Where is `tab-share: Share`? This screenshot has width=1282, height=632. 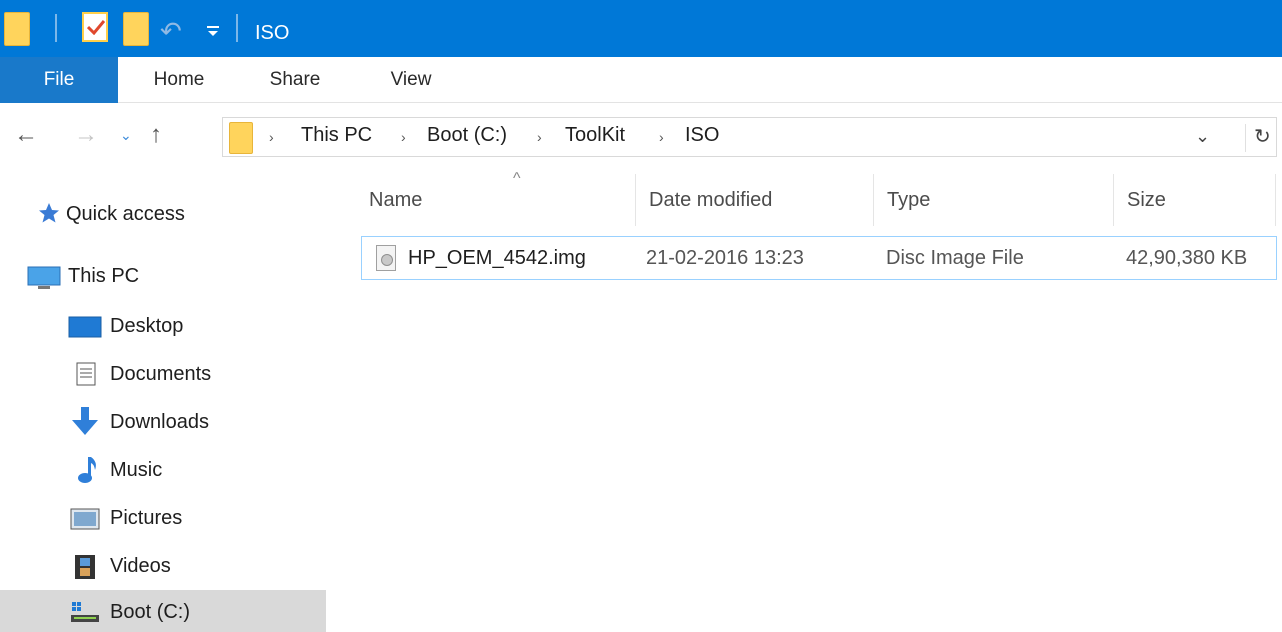
tab-share: Share is located at coordinates (295, 80).